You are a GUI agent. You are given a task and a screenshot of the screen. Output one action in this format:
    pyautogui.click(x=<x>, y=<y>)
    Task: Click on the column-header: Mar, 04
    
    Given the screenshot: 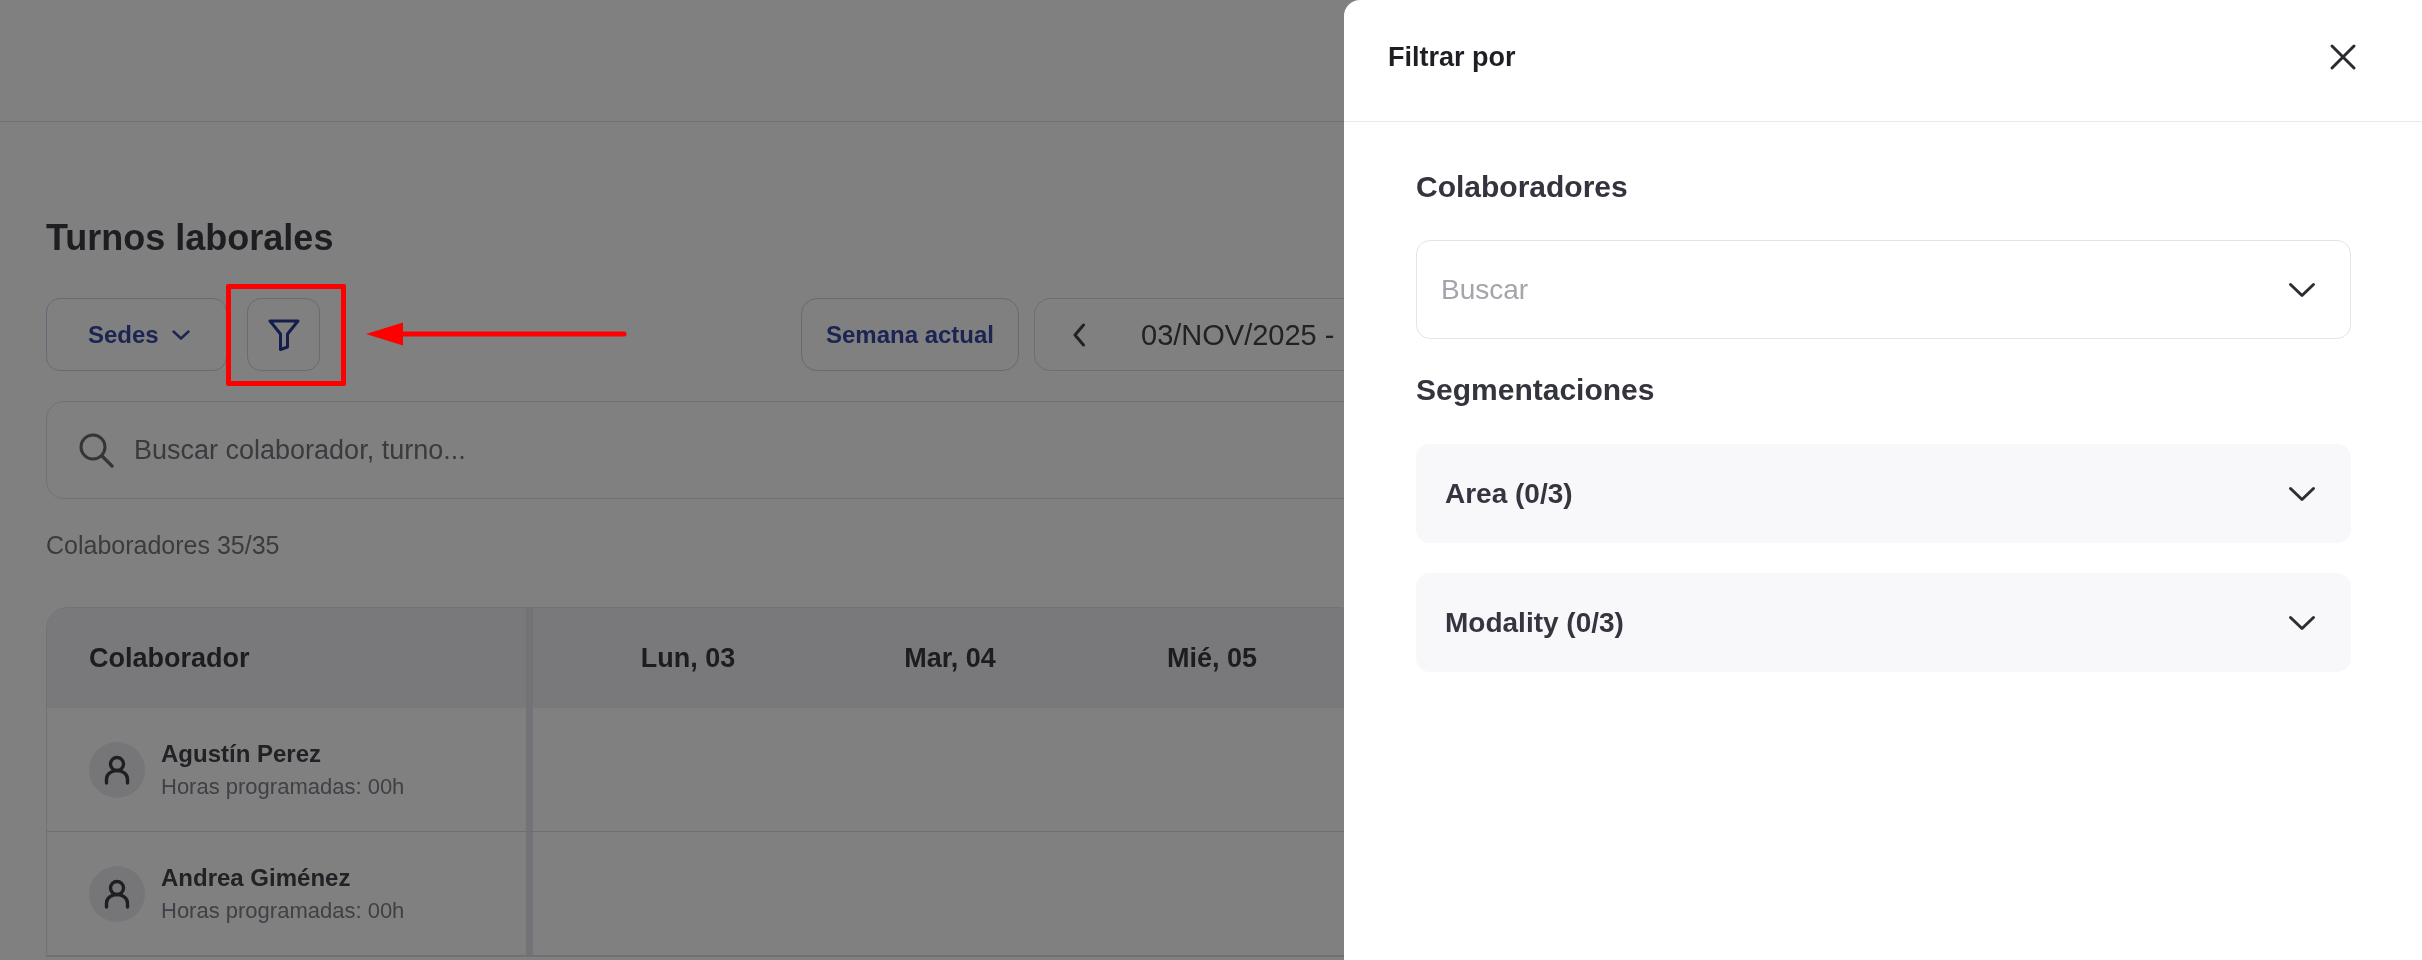 What is the action you would take?
    pyautogui.click(x=950, y=658)
    